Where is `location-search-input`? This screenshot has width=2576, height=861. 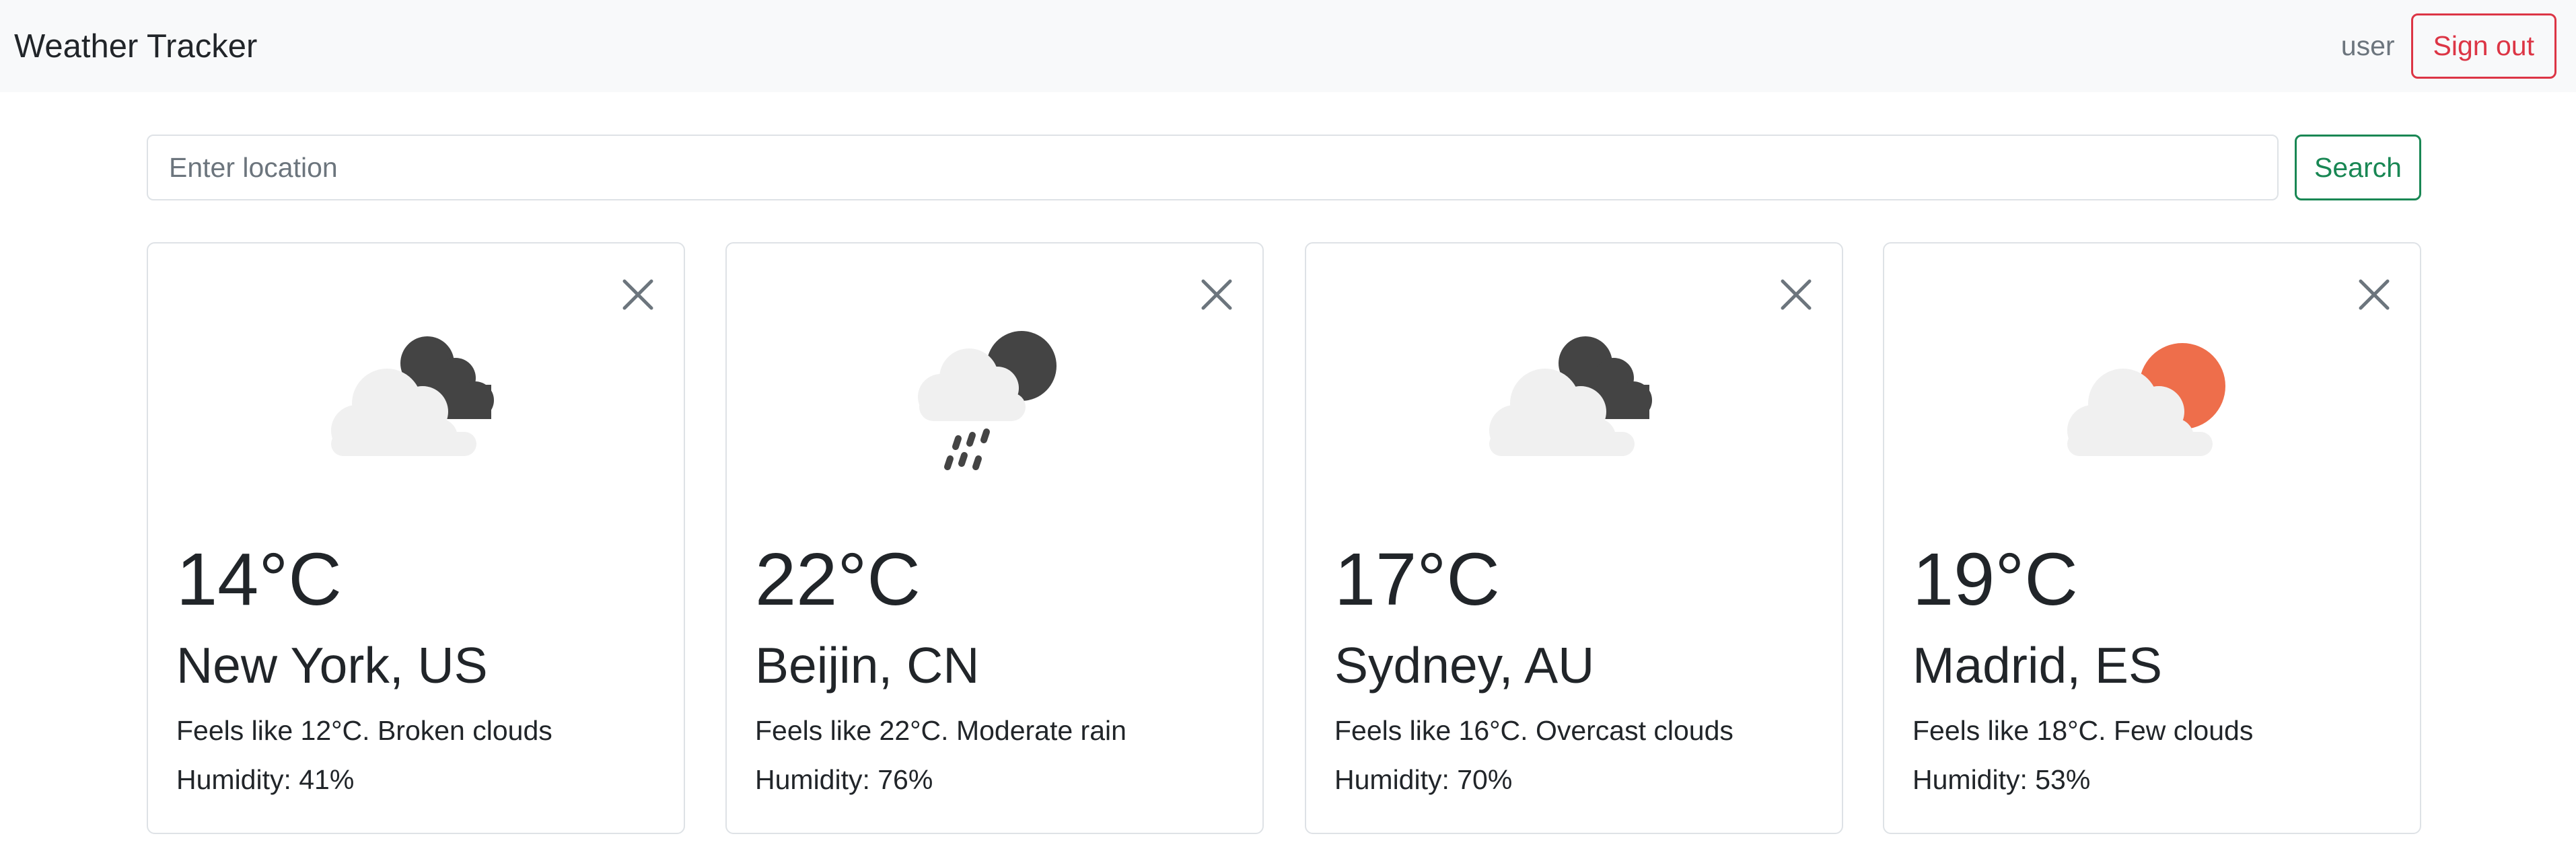 location-search-input is located at coordinates (1213, 167).